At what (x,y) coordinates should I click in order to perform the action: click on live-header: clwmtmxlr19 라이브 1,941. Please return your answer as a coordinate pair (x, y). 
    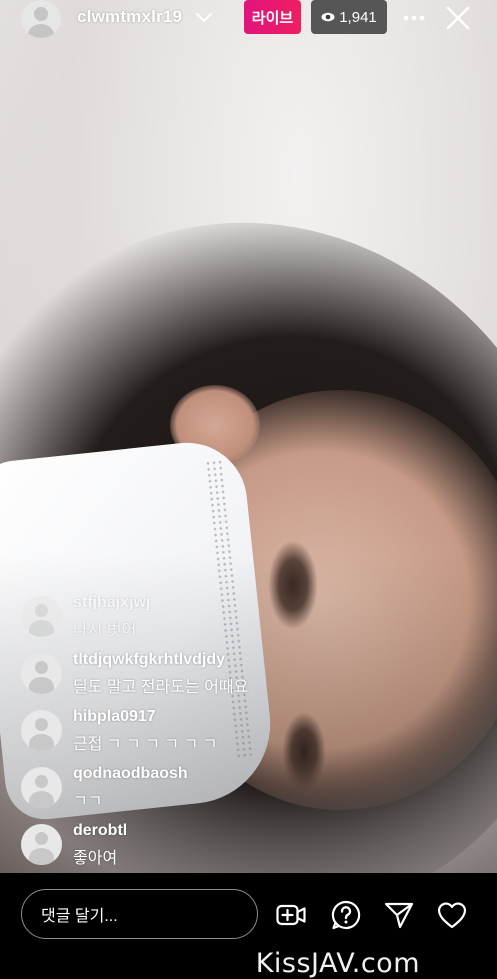
    Looking at the image, I should click on (248, 19).